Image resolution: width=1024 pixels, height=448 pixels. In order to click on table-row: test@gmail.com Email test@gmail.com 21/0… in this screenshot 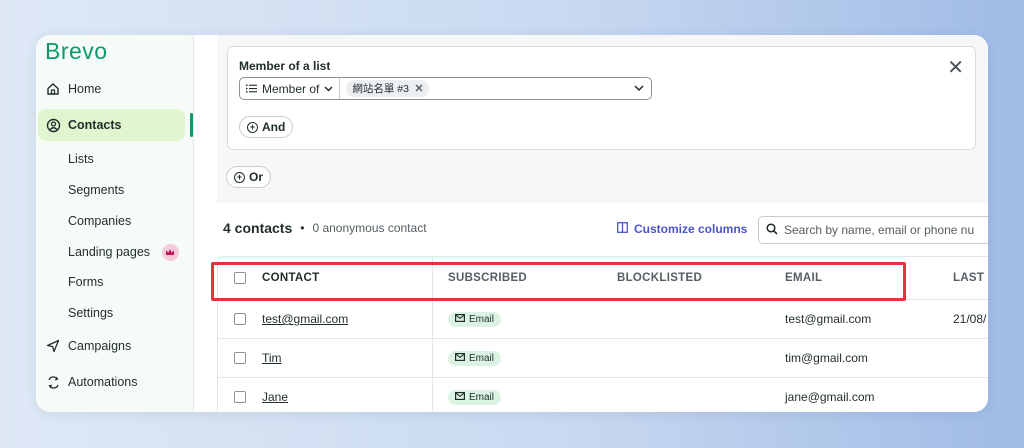, I will do `click(603, 319)`.